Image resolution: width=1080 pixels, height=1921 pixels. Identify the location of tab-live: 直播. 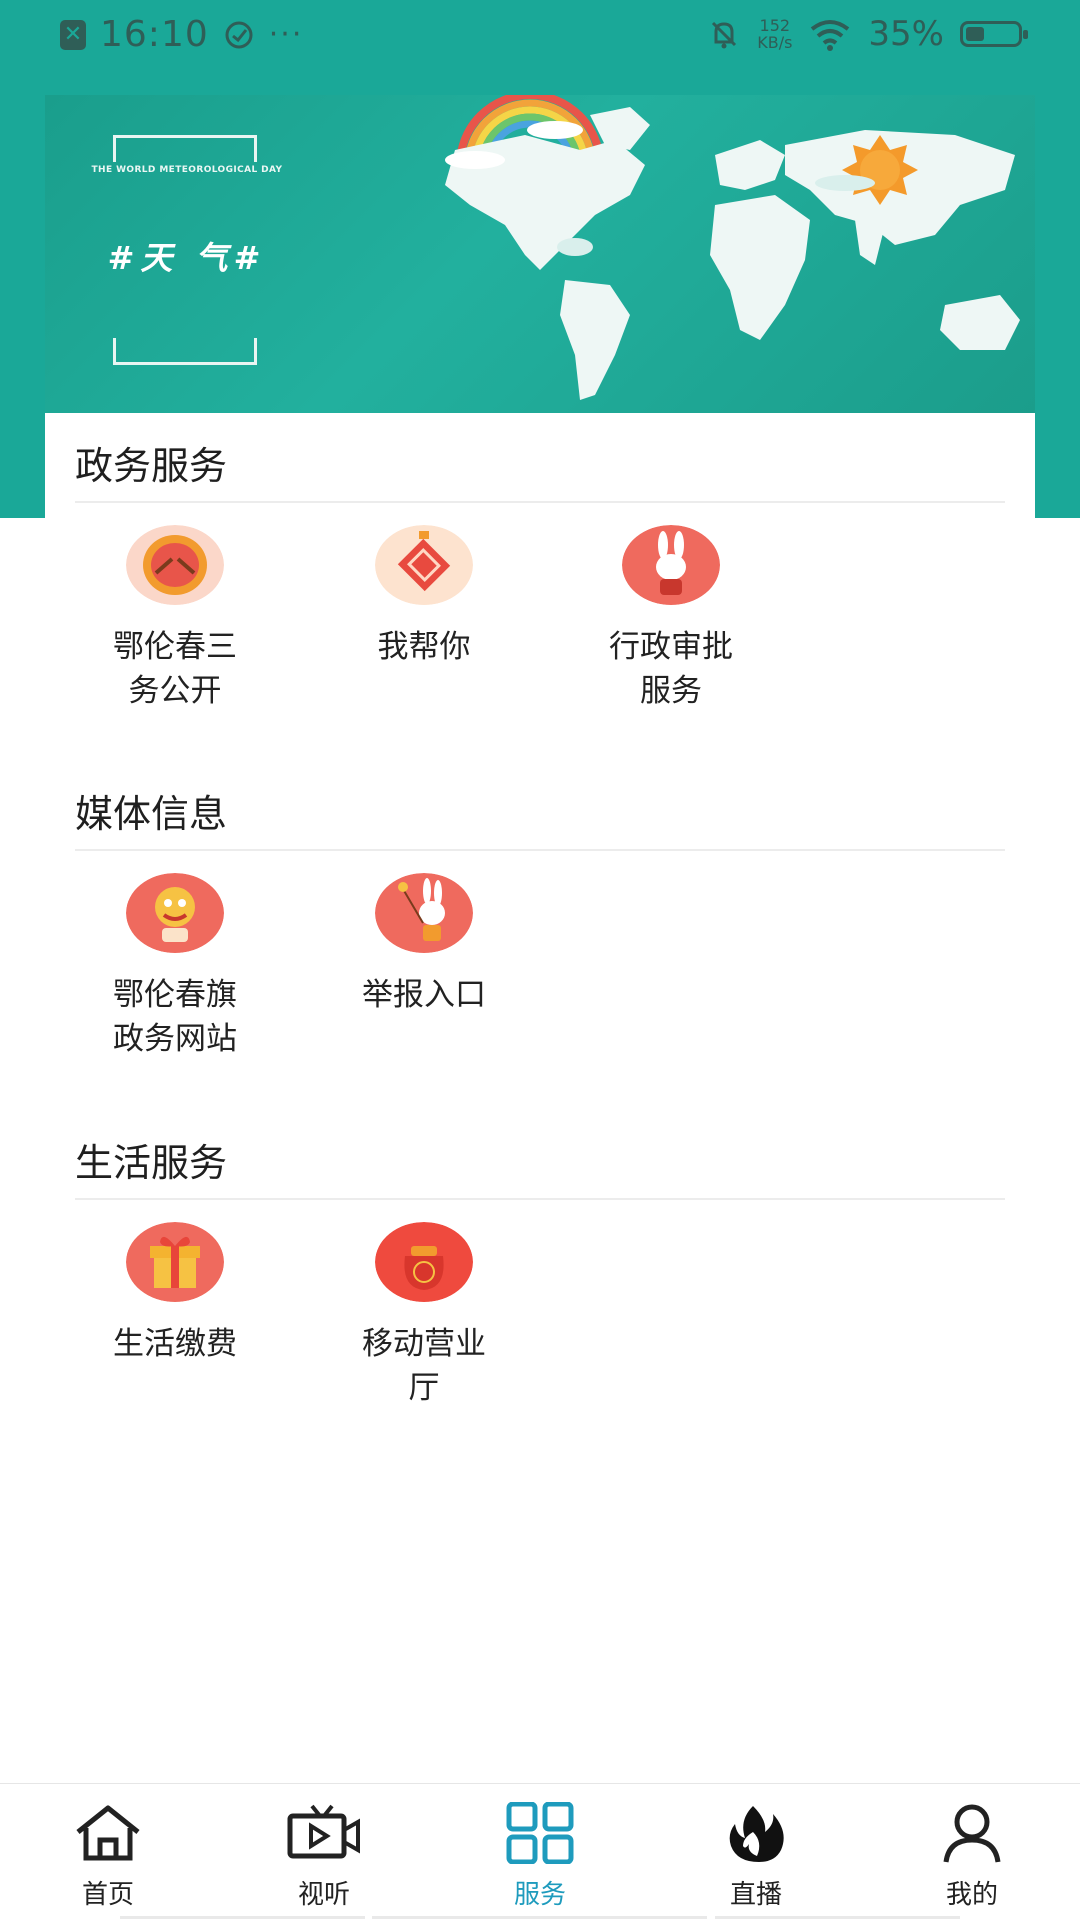
(756, 1856).